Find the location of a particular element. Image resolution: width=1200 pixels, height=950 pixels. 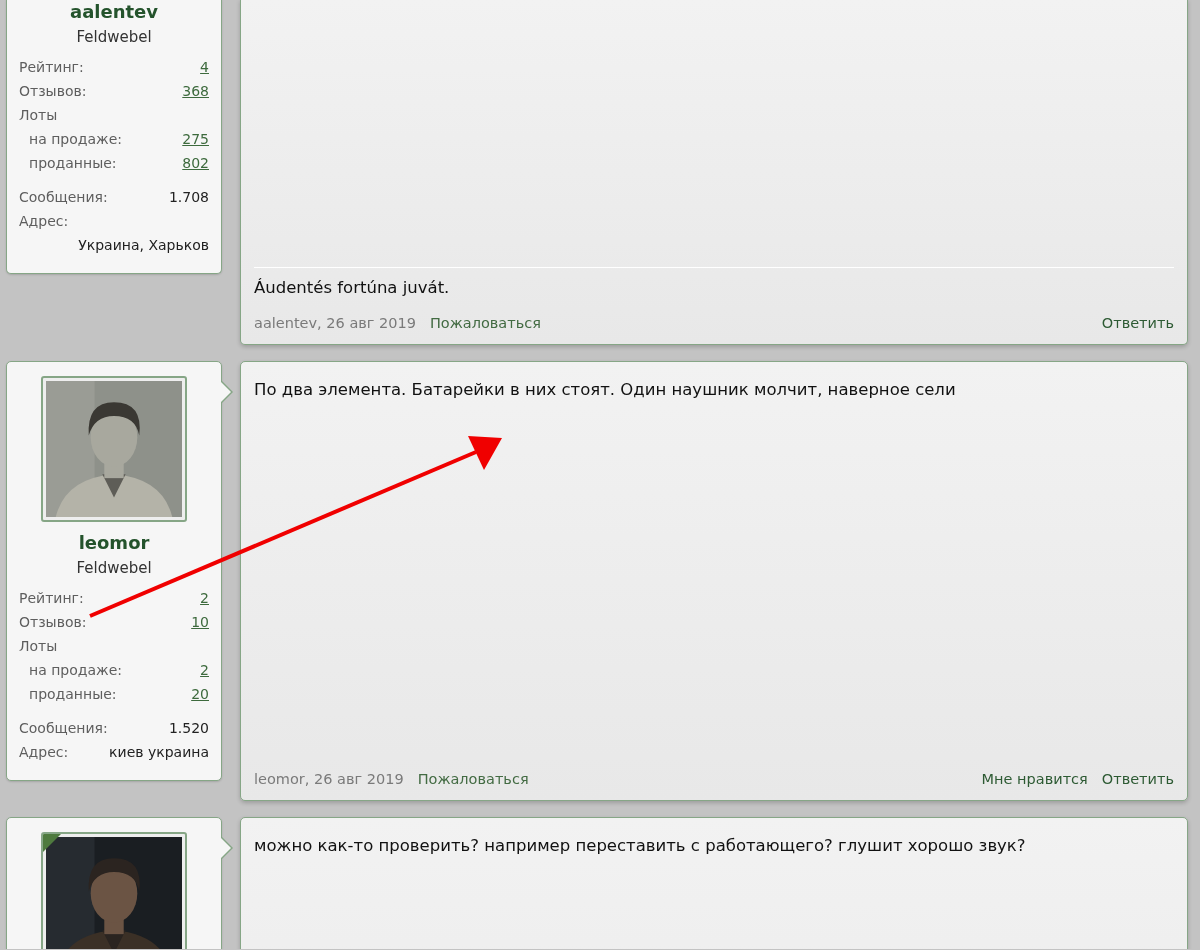

stat-link: 4 is located at coordinates (204, 67).